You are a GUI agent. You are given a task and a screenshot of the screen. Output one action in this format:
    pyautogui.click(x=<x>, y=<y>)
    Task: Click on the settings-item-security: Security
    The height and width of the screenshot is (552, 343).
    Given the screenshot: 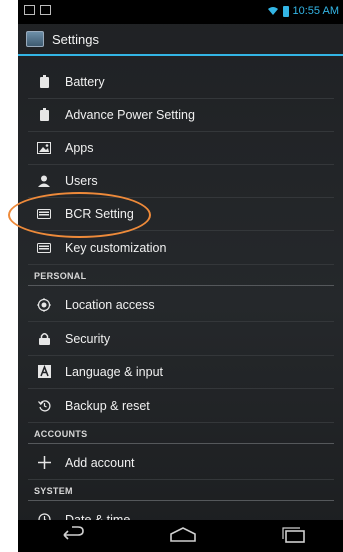 What is the action you would take?
    pyautogui.click(x=181, y=339)
    